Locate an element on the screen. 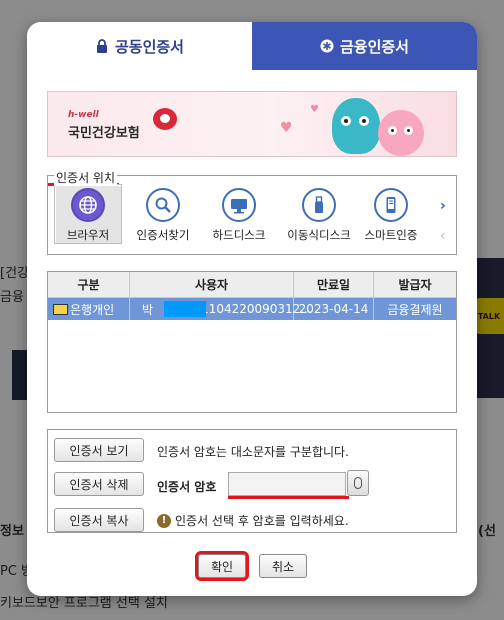 The image size is (504, 620). cell-type: 은행개인 is located at coordinates (89, 309).